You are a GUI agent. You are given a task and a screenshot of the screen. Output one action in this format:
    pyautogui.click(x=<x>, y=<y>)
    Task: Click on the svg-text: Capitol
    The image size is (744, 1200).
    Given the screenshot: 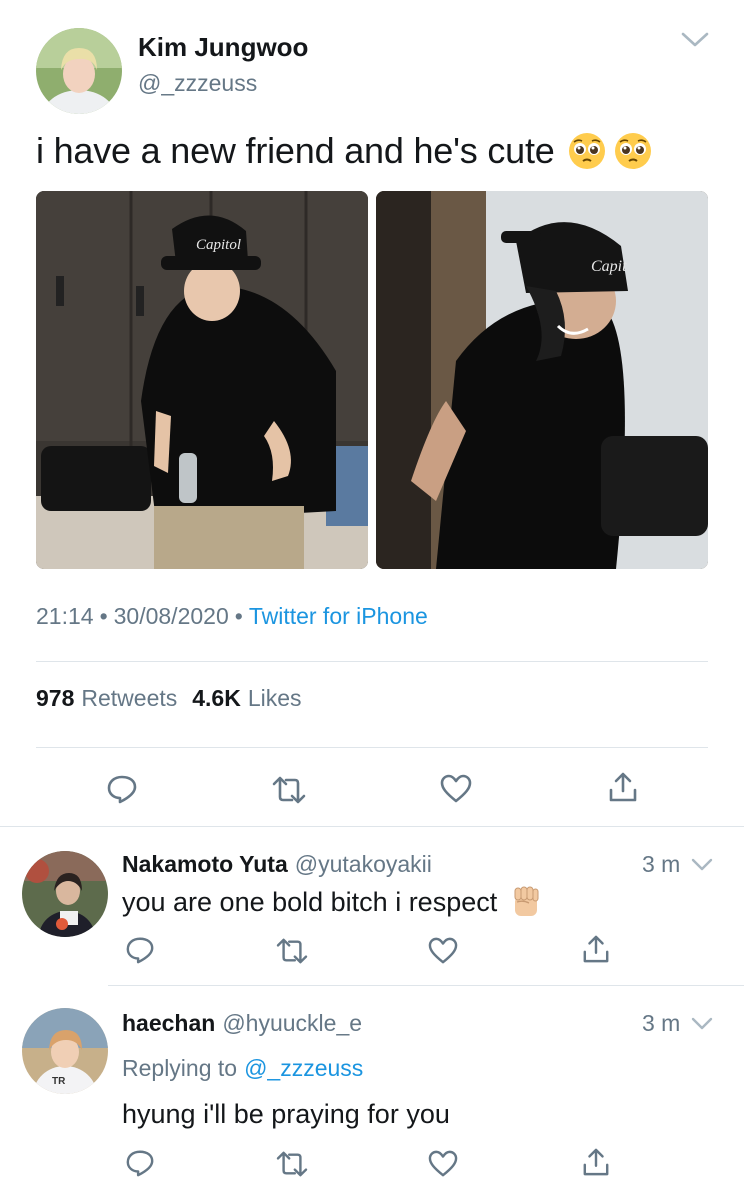 What is the action you would take?
    pyautogui.click(x=218, y=245)
    